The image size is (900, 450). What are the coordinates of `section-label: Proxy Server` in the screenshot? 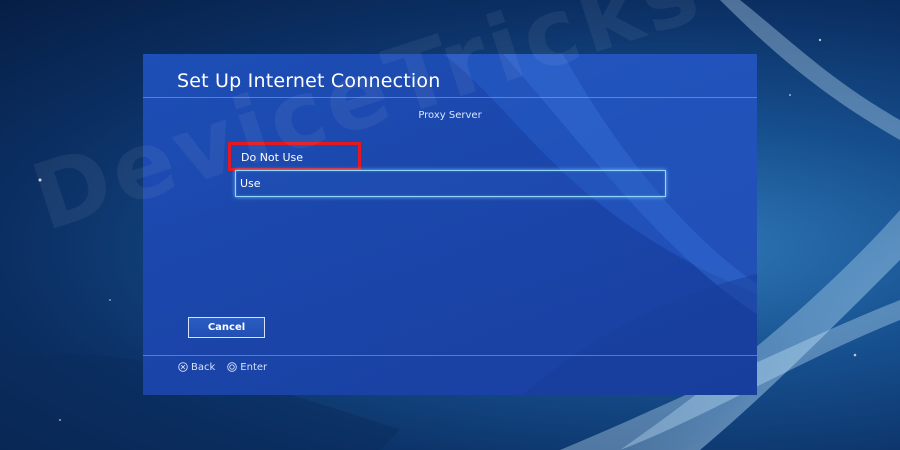 It's located at (450, 115).